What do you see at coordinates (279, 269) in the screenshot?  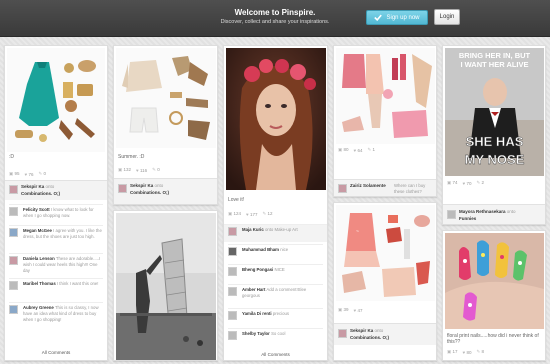 I see `comment-text: NICE` at bounding box center [279, 269].